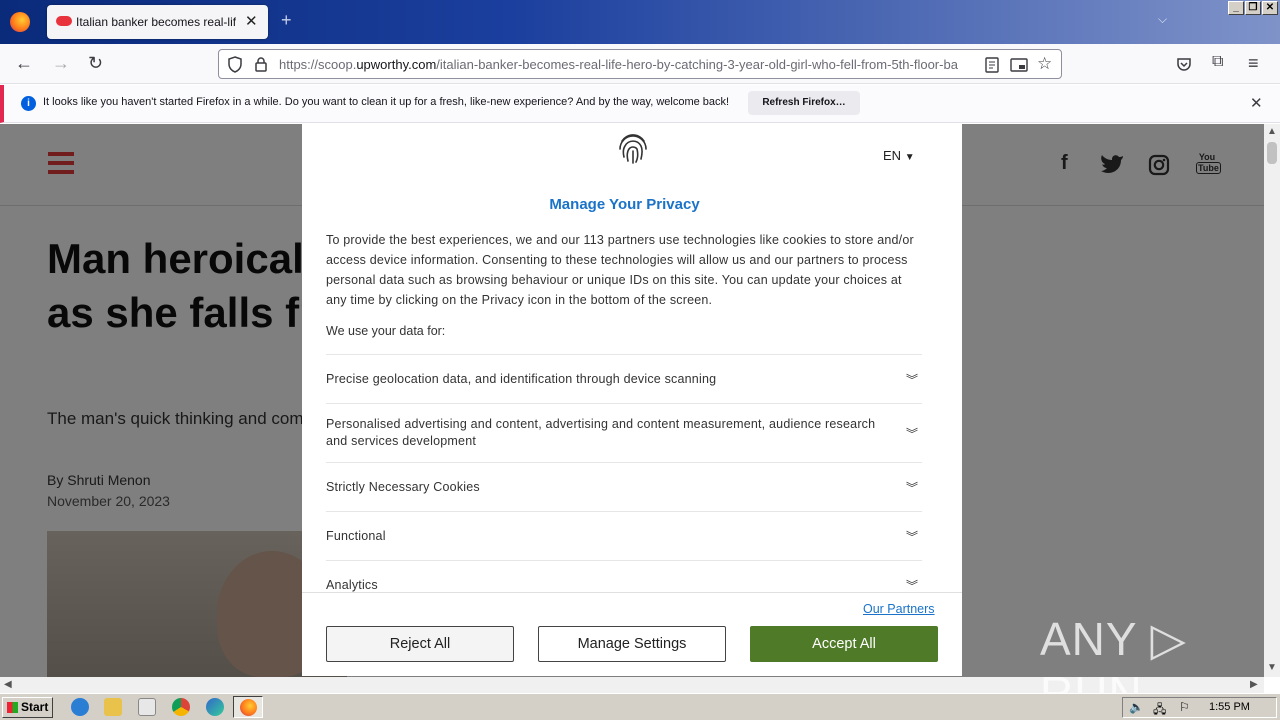 The width and height of the screenshot is (1280, 721). I want to click on start-button: Start, so click(27, 707).